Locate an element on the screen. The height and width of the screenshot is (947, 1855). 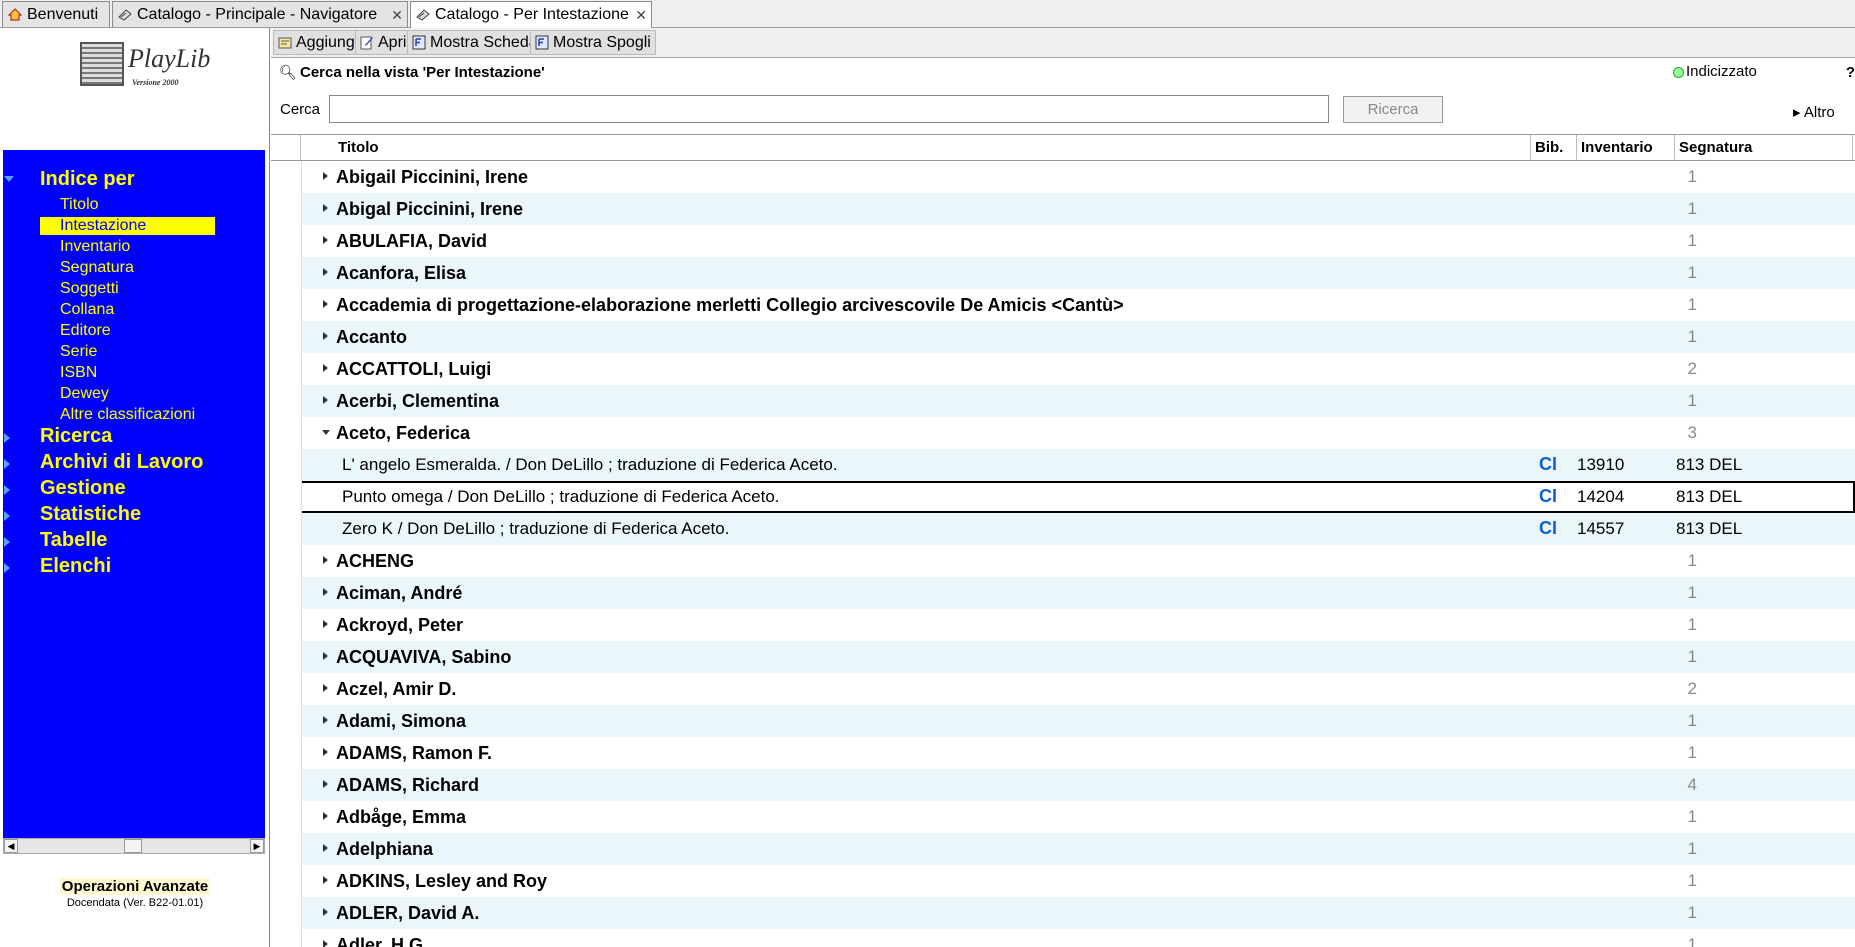
search-input is located at coordinates (829, 109).